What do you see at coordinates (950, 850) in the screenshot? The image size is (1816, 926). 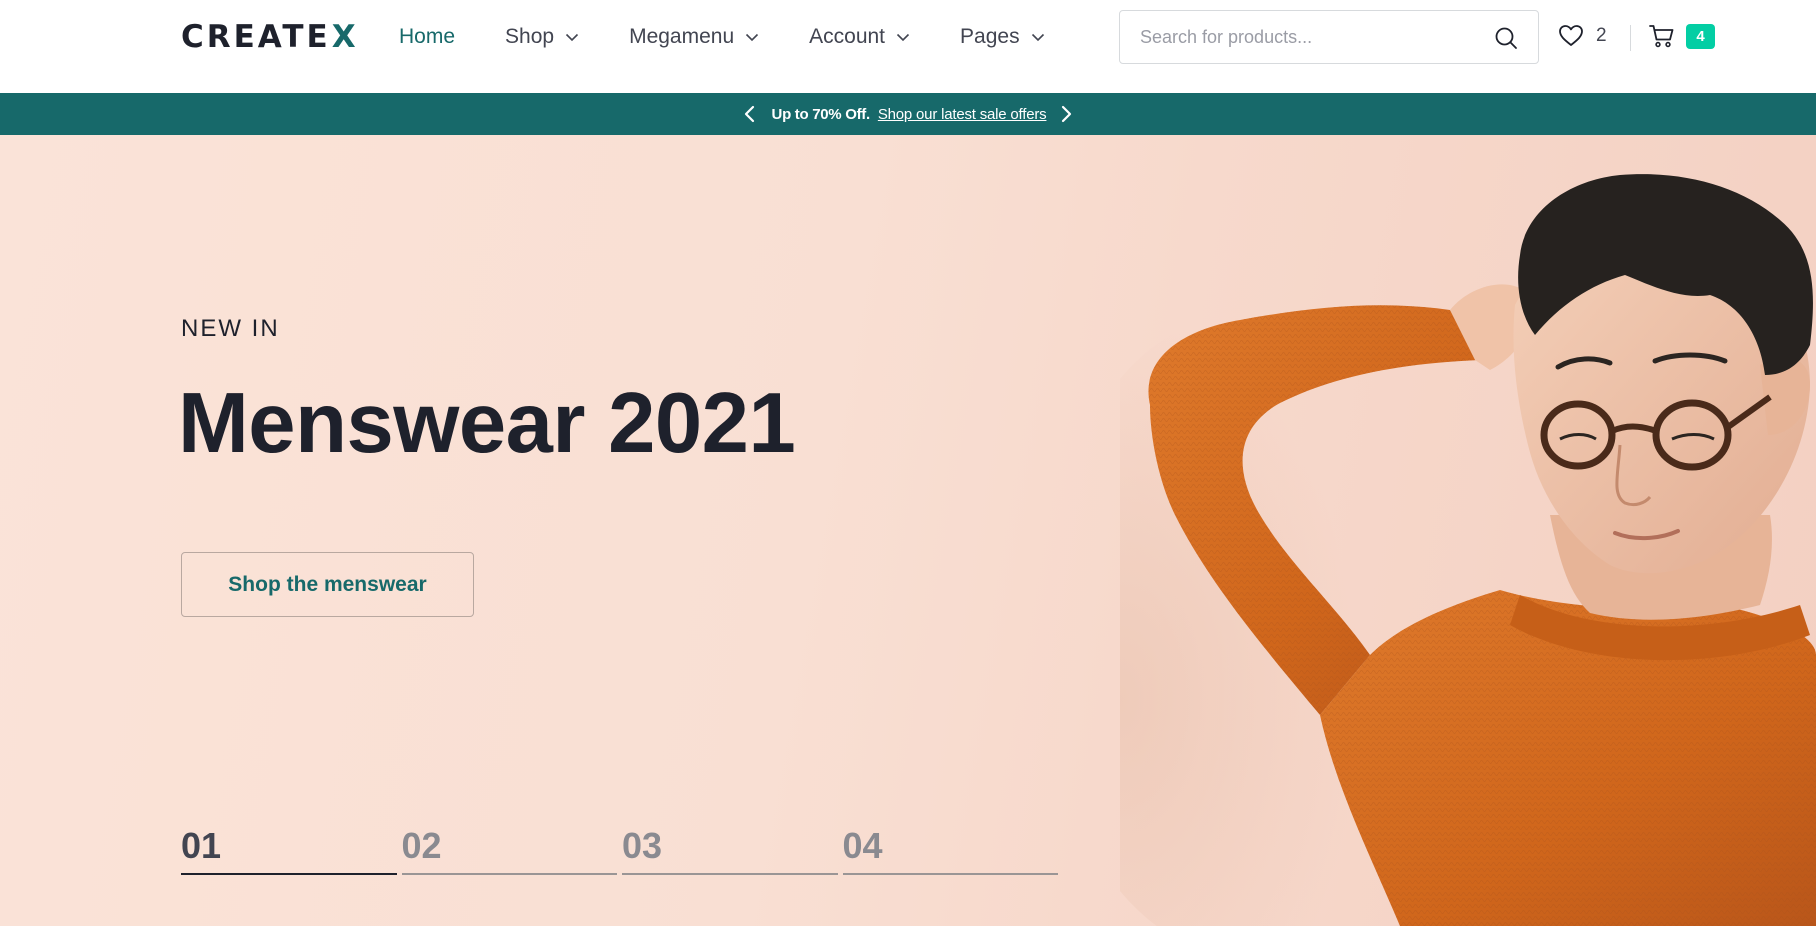 I see `slide-tab-04: 04` at bounding box center [950, 850].